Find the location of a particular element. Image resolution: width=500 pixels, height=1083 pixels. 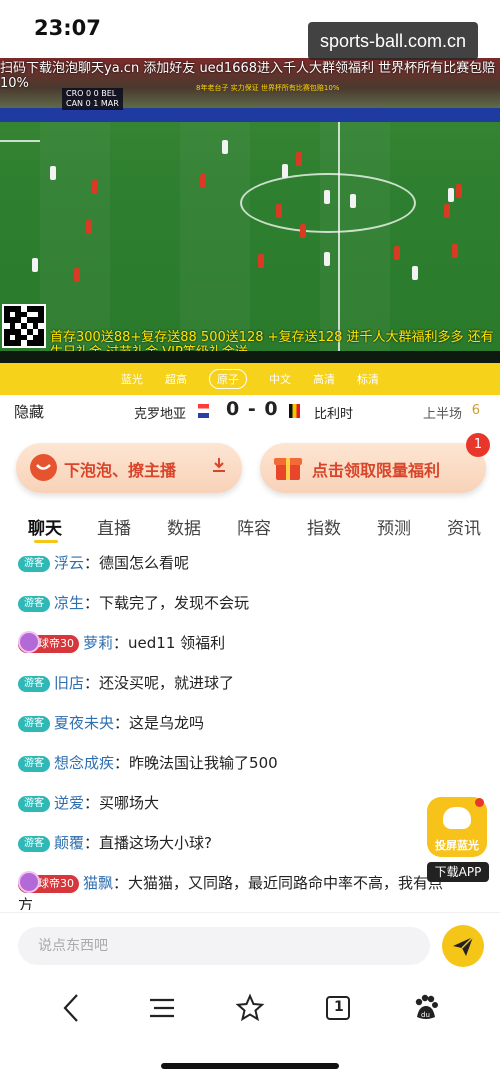

quality-option: 蓝光 is located at coordinates (132, 379).